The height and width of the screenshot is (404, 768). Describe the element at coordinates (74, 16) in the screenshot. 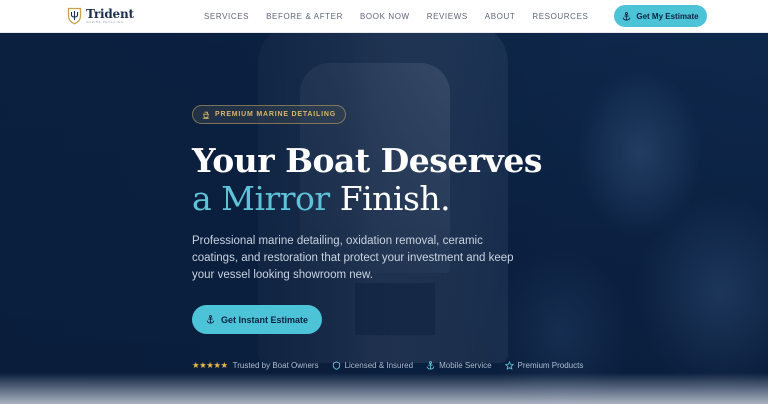

I see `trident-shield-icon` at that location.